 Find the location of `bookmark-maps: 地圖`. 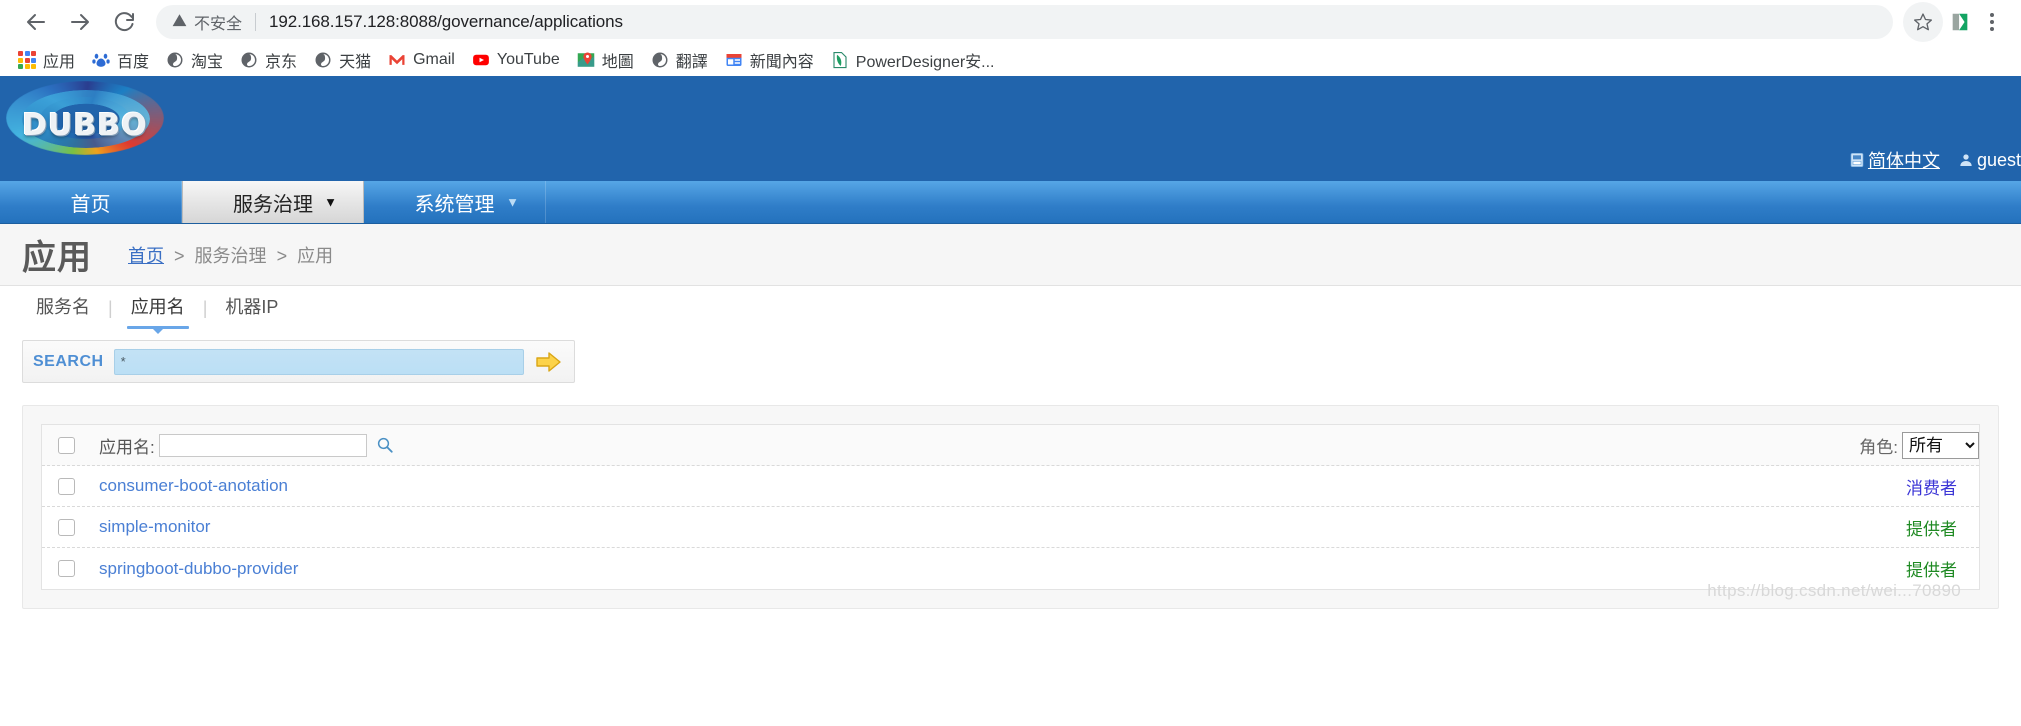

bookmark-maps: 地圖 is located at coordinates (608, 60).